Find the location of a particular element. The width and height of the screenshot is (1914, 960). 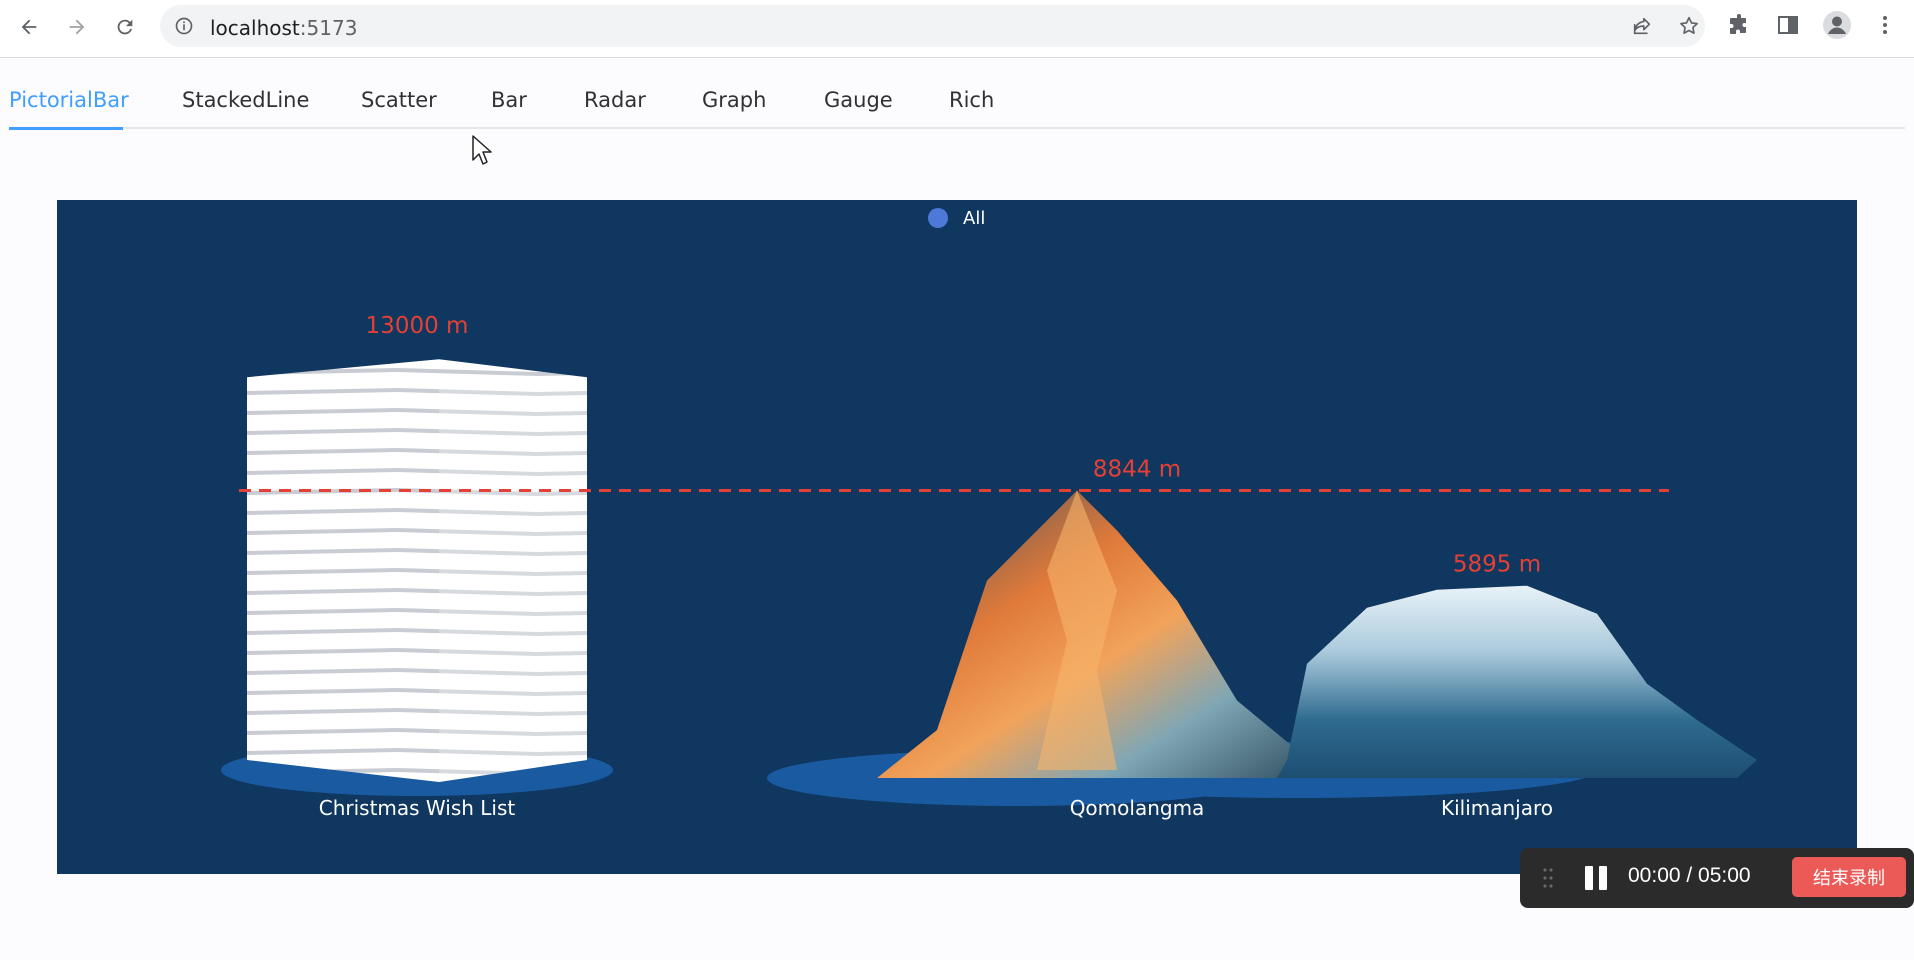

stop-recording-button: 结束录制 is located at coordinates (1849, 877).